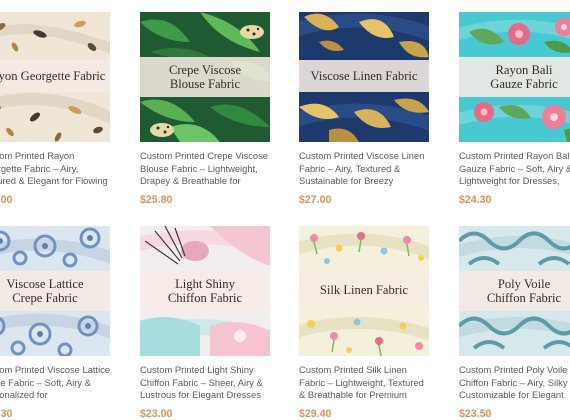 The image size is (570, 420). What do you see at coordinates (205, 70) in the screenshot?
I see `product-title-line: Crepe Viscose` at bounding box center [205, 70].